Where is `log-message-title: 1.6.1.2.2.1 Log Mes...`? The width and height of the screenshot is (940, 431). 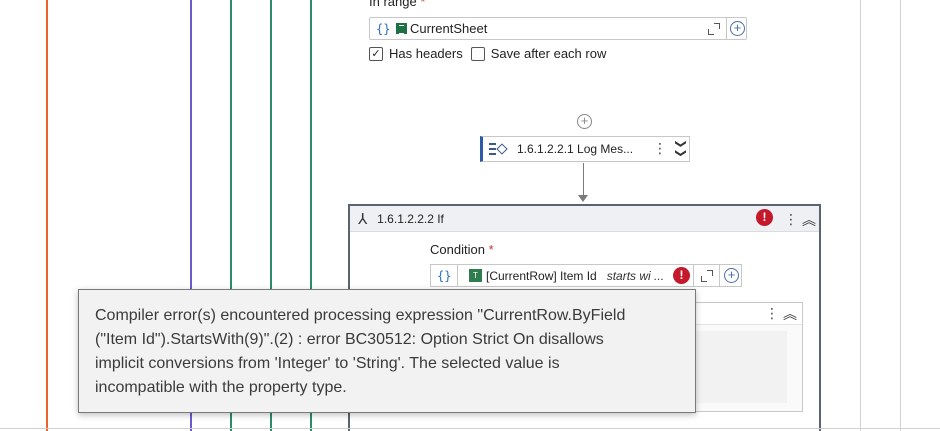
log-message-title: 1.6.1.2.2.1 Log Mes... is located at coordinates (575, 149).